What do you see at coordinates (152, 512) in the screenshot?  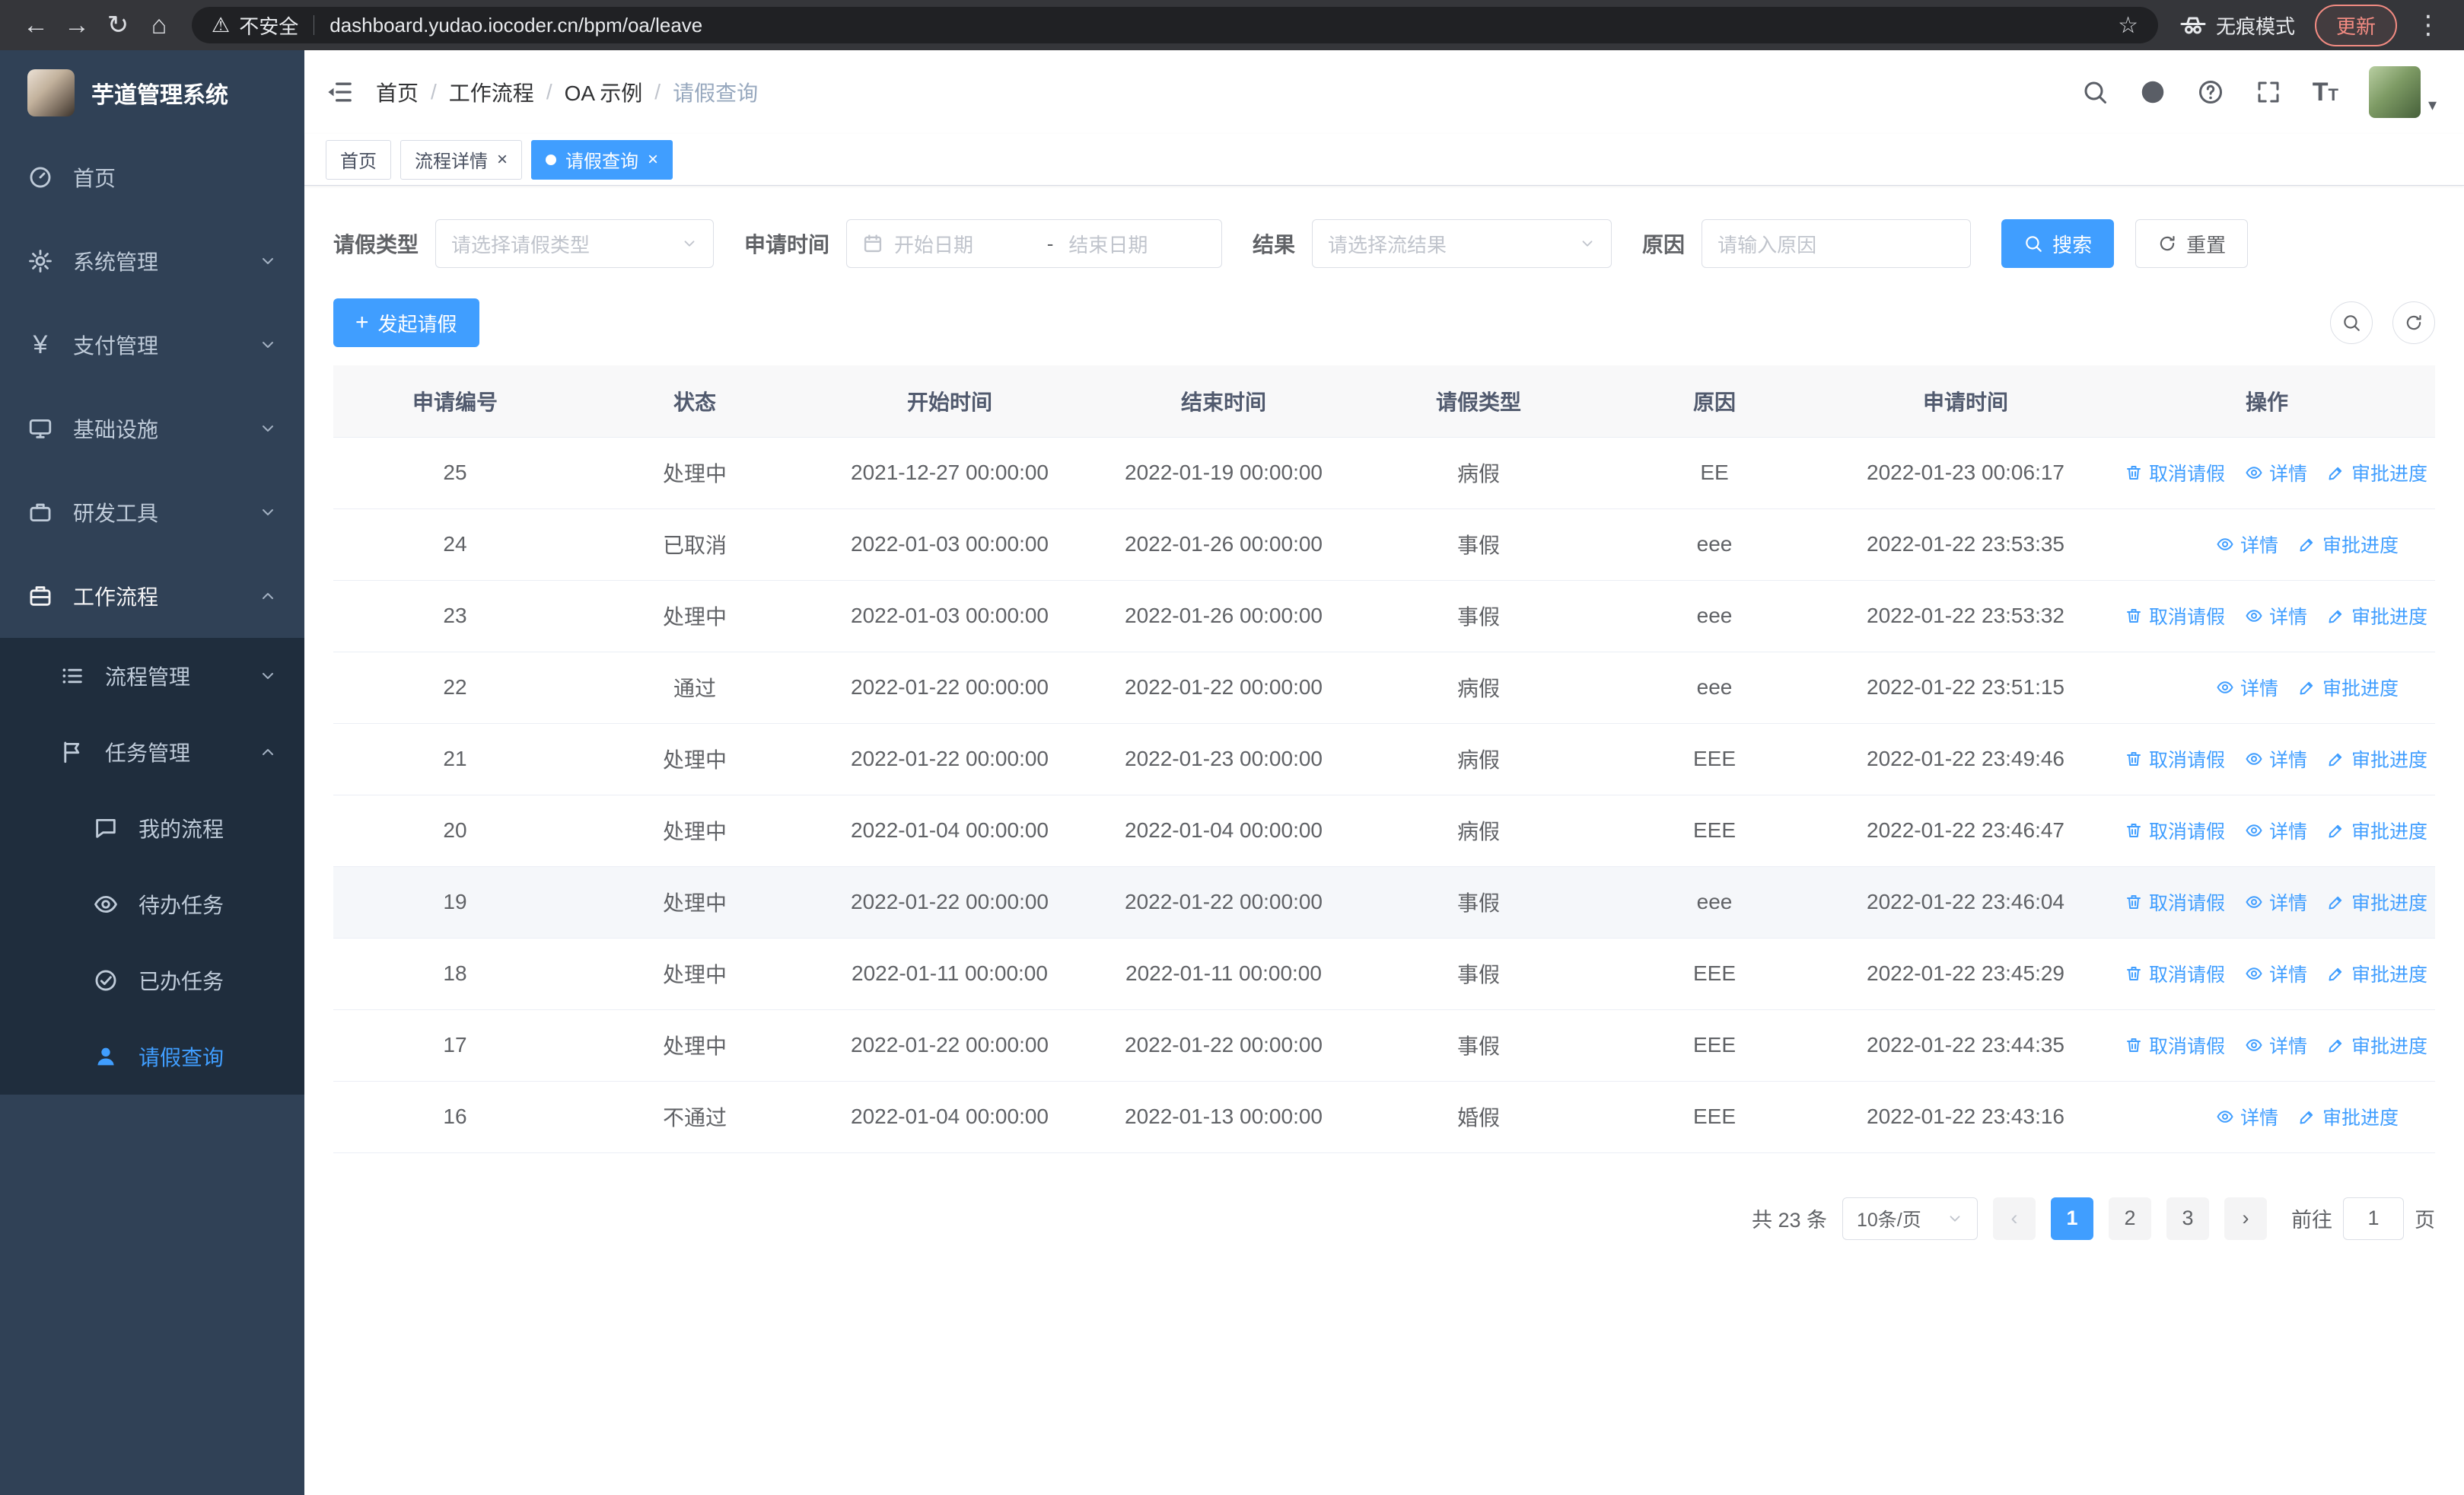 I see `sidebar-item-devtools: 研发工具` at bounding box center [152, 512].